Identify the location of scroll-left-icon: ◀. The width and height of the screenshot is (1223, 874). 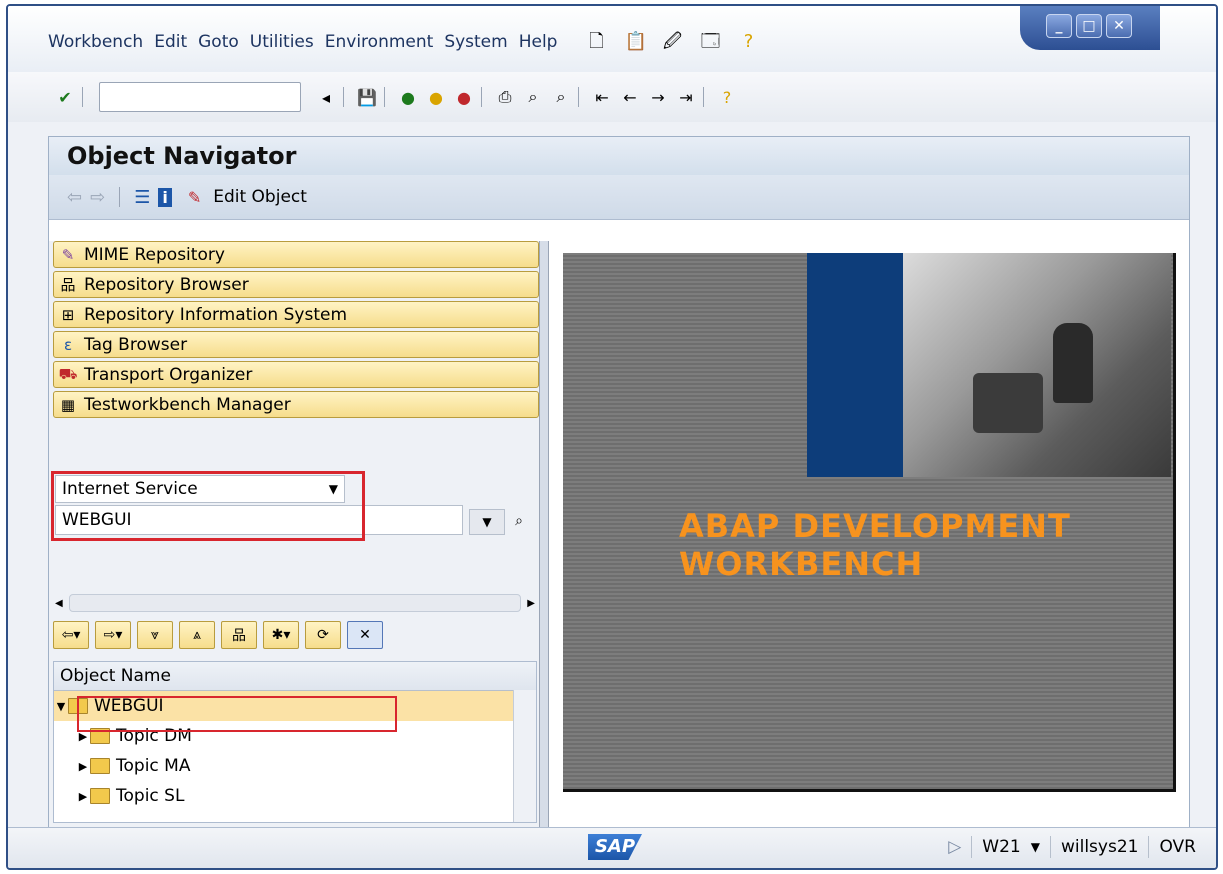
(59, 603).